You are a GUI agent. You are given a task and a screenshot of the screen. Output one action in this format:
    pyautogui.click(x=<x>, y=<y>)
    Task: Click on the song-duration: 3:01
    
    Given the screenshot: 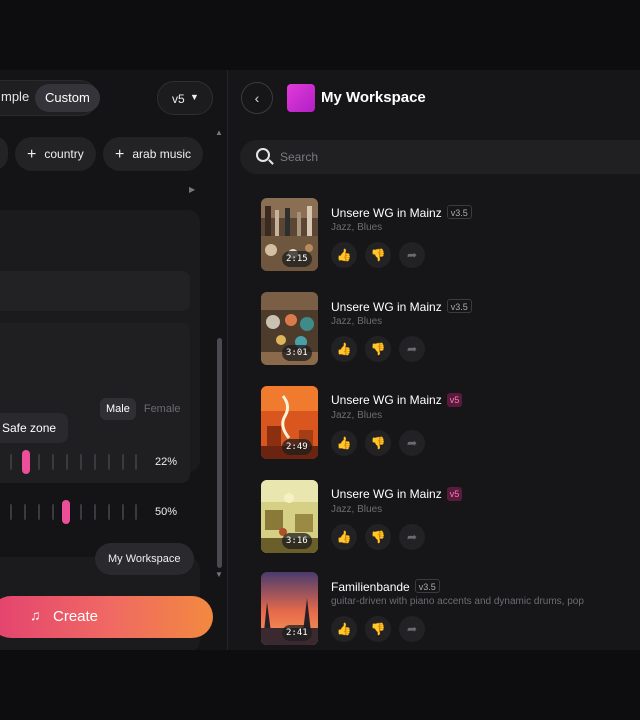 What is the action you would take?
    pyautogui.click(x=297, y=353)
    